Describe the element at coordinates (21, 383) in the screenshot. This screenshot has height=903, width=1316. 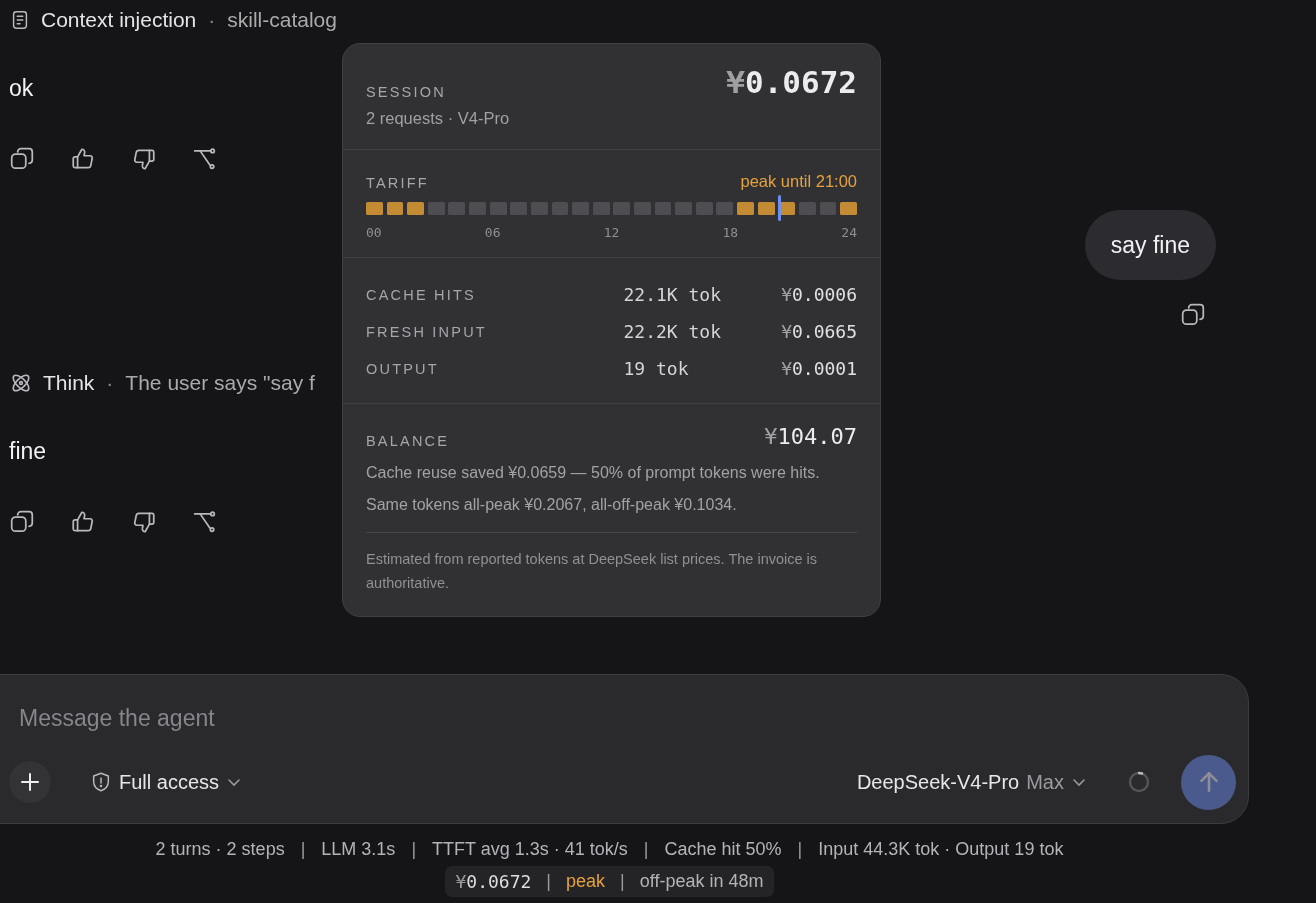
I see `atom-icon` at that location.